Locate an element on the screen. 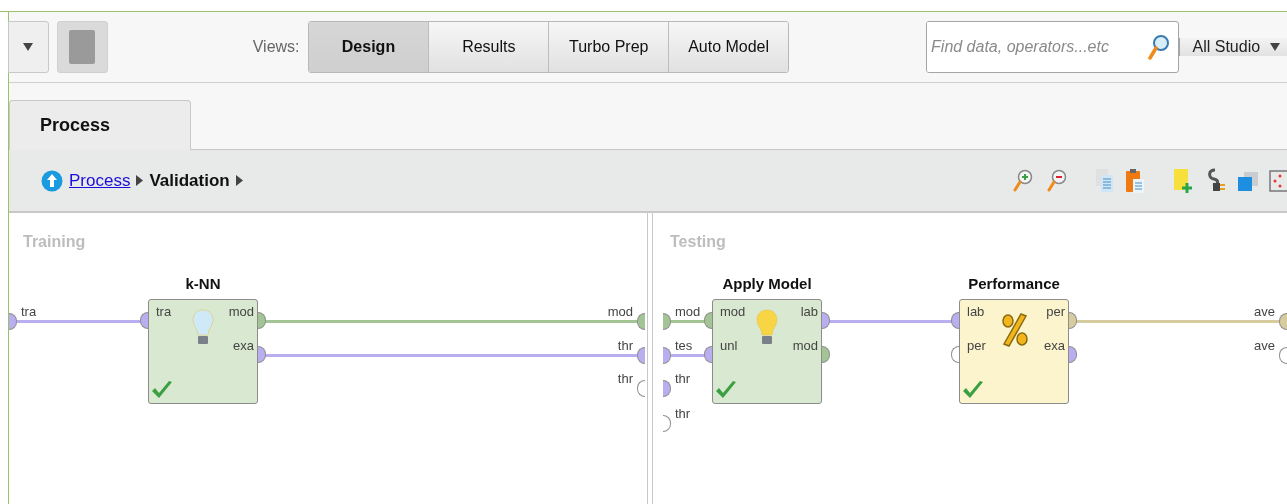 The height and width of the screenshot is (504, 1287). search-field: Find data, operators...etc is located at coordinates (1053, 47).